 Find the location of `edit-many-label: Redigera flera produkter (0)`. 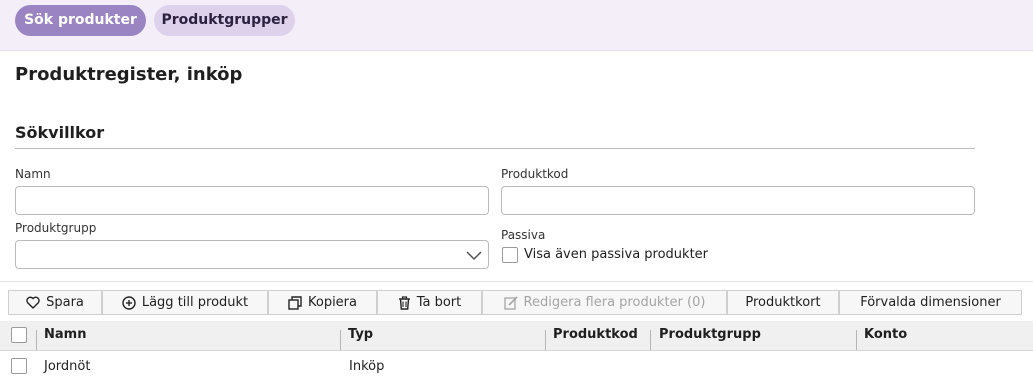

edit-many-label: Redigera flera produkter (0) is located at coordinates (614, 302).